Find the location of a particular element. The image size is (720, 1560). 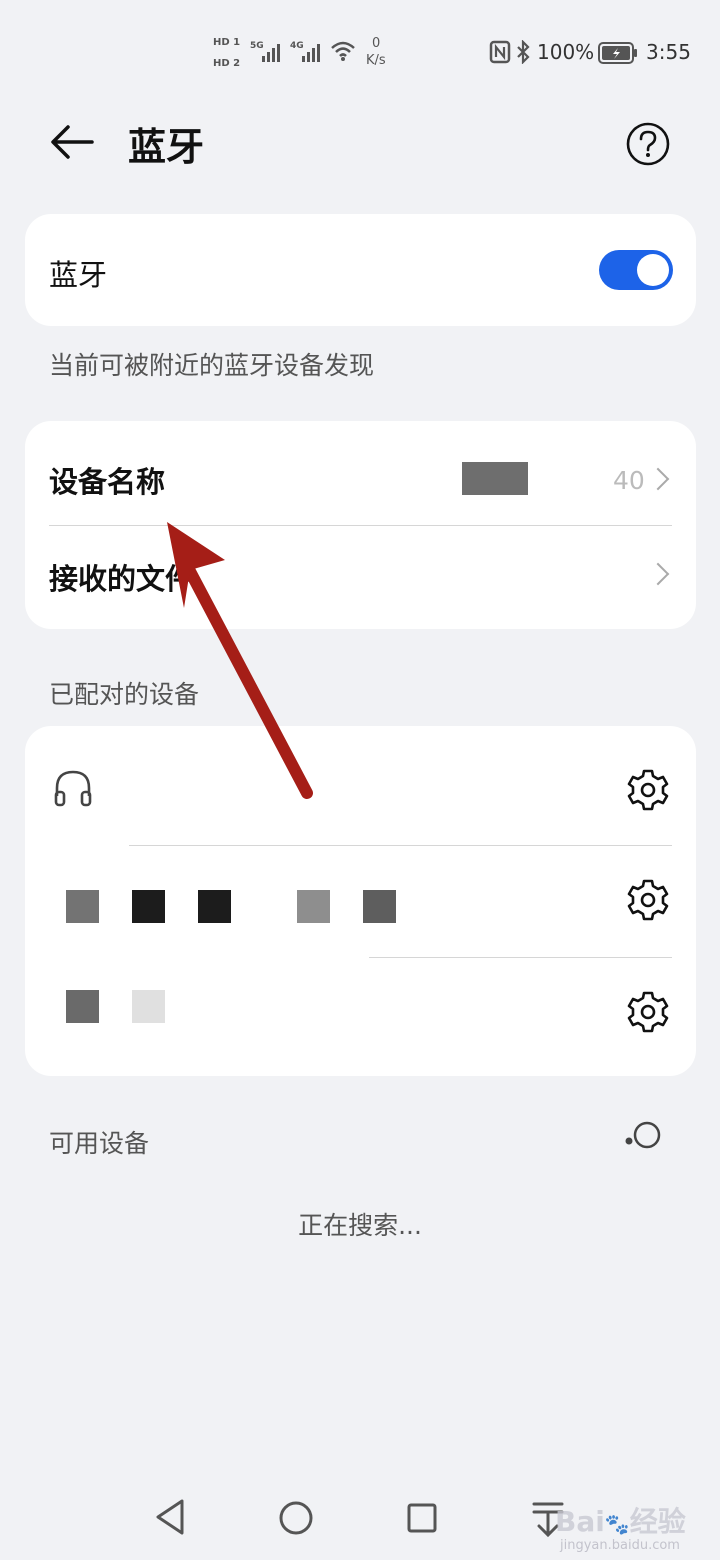

received-files-row: 接收的文件 is located at coordinates (360, 577).